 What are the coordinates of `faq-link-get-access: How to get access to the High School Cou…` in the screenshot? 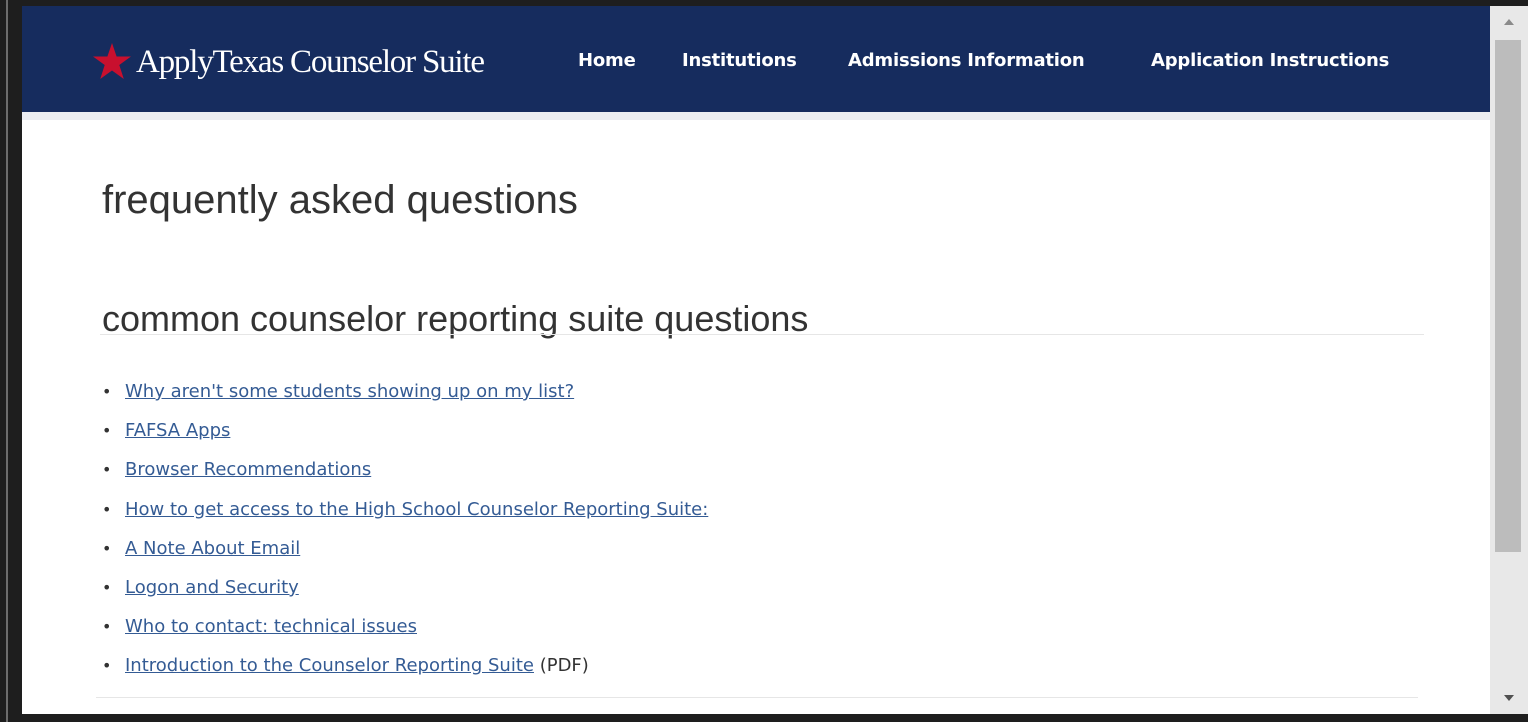 It's located at (416, 509).